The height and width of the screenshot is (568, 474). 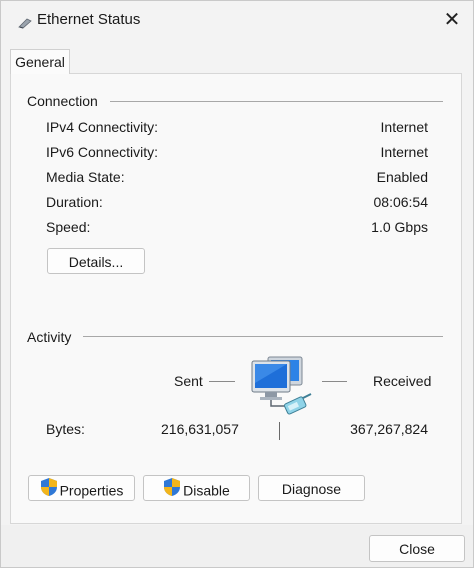 I want to click on tab-general: General, so click(x=40, y=61).